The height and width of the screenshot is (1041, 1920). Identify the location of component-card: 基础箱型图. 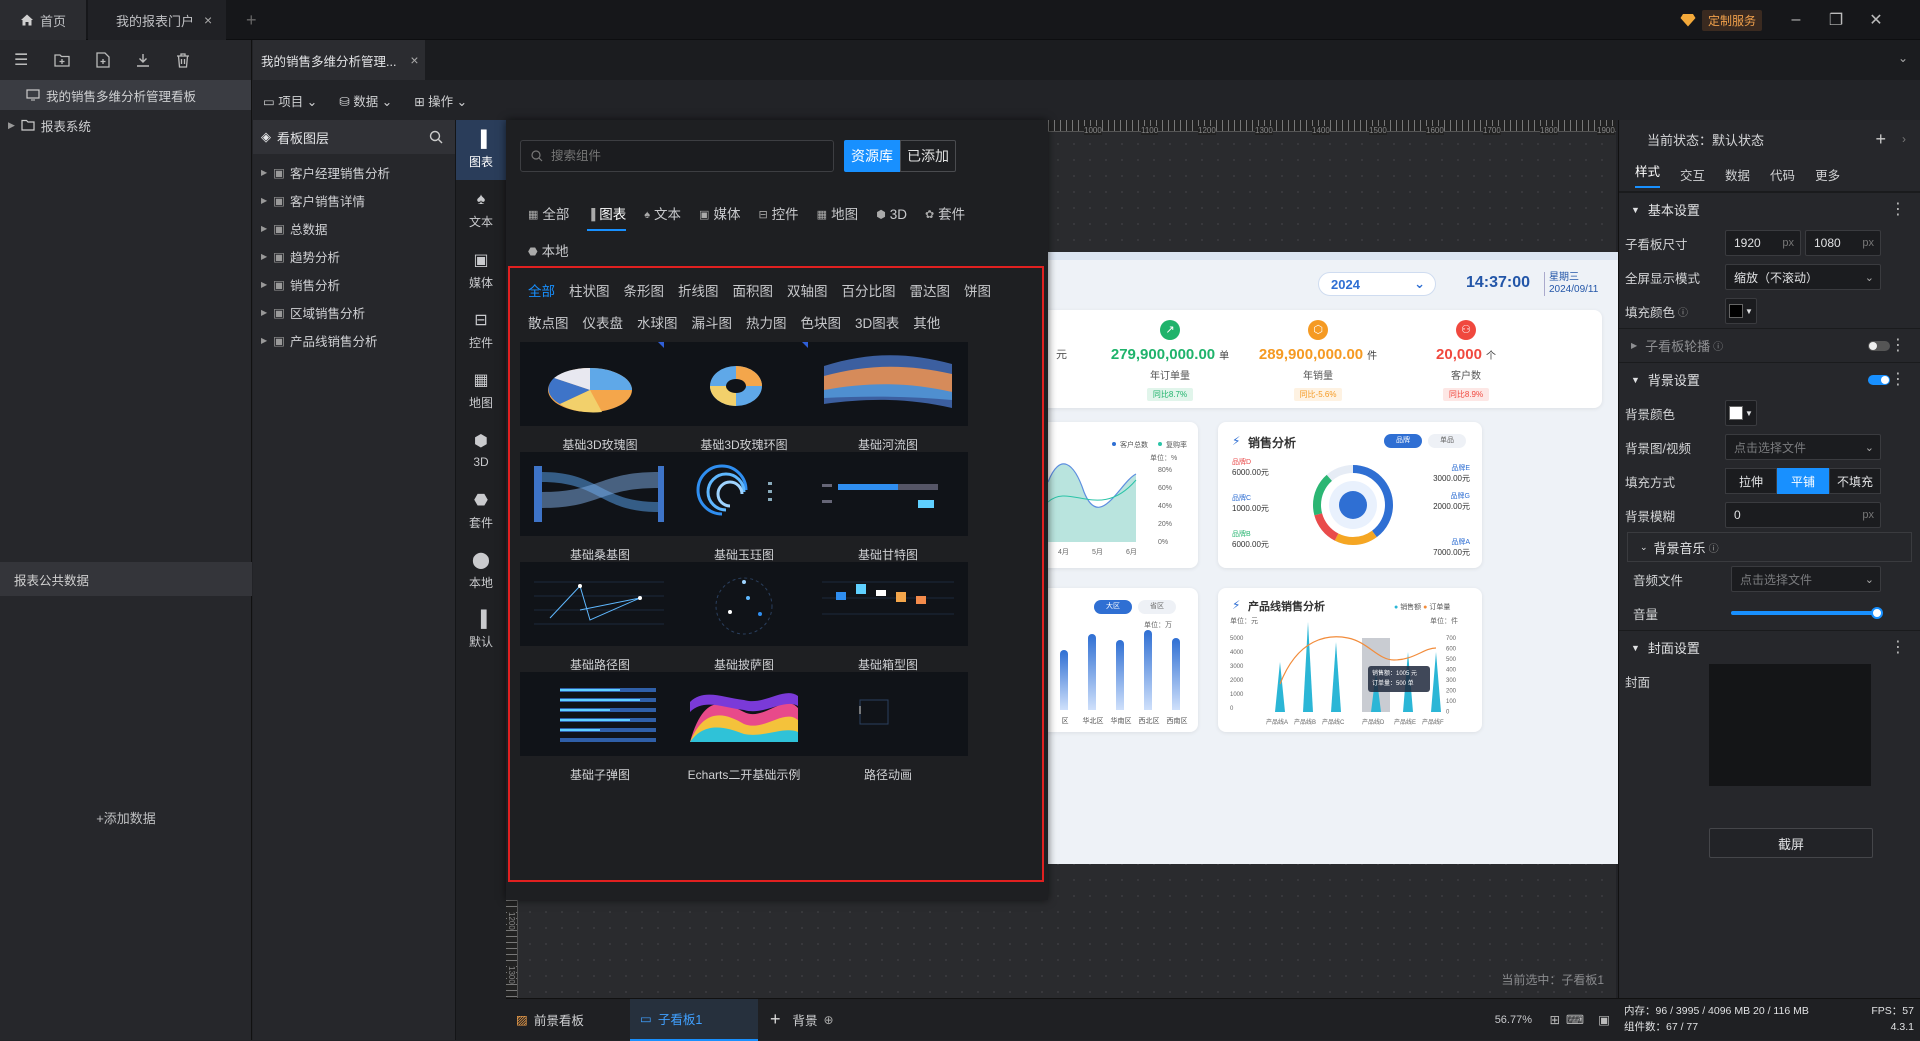
(888, 619).